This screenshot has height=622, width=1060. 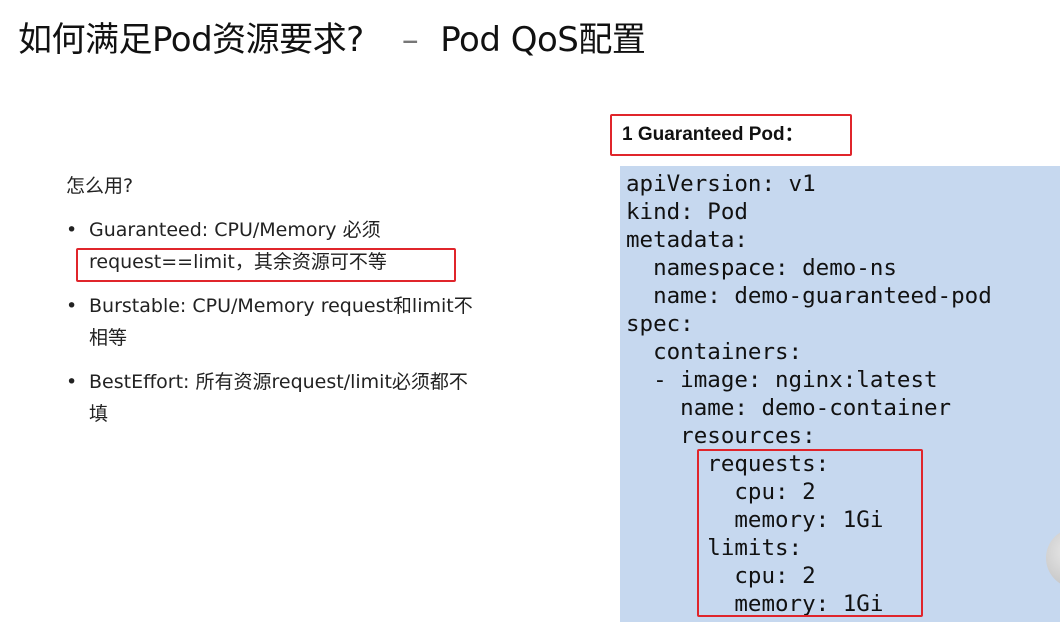 What do you see at coordinates (761, 268) in the screenshot?
I see `code-line: namespace: demo-ns` at bounding box center [761, 268].